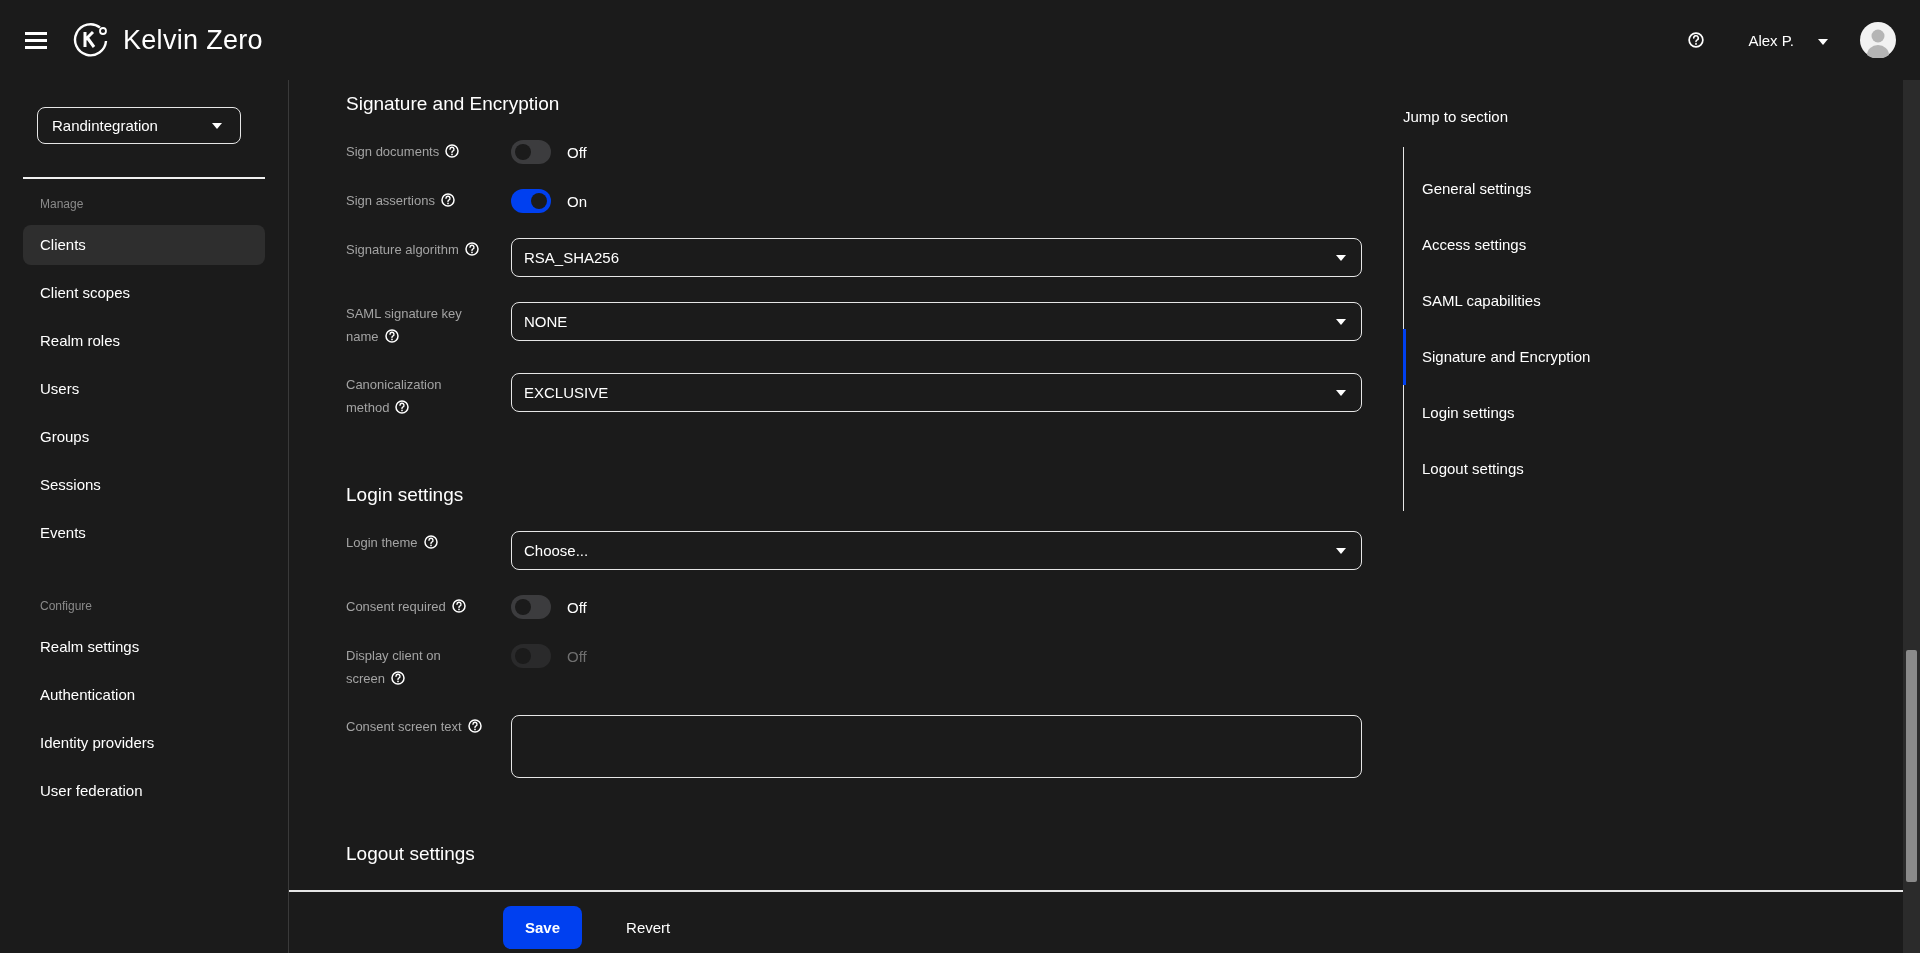 This screenshot has height=953, width=1920. Describe the element at coordinates (416, 726) in the screenshot. I see `field-label: Consent screen text` at that location.